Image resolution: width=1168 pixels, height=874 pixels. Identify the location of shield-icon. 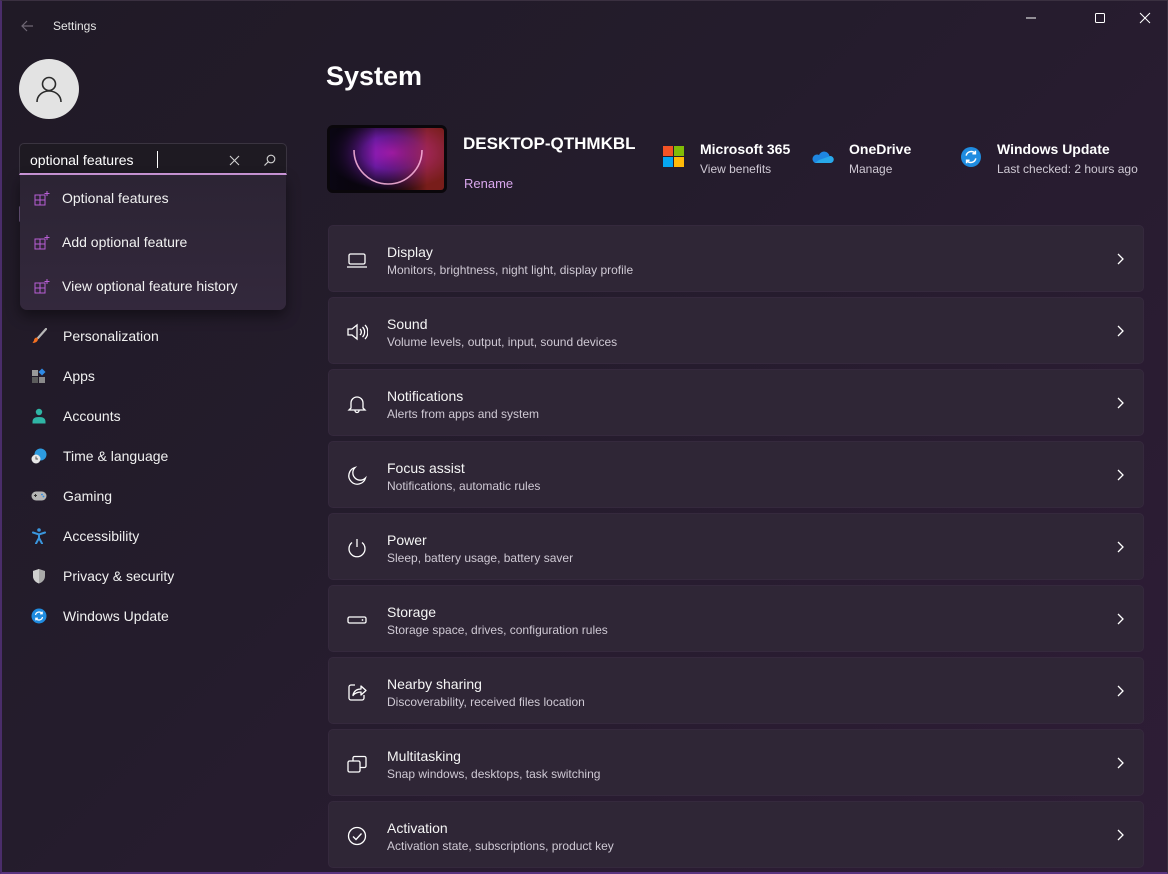
(39, 576).